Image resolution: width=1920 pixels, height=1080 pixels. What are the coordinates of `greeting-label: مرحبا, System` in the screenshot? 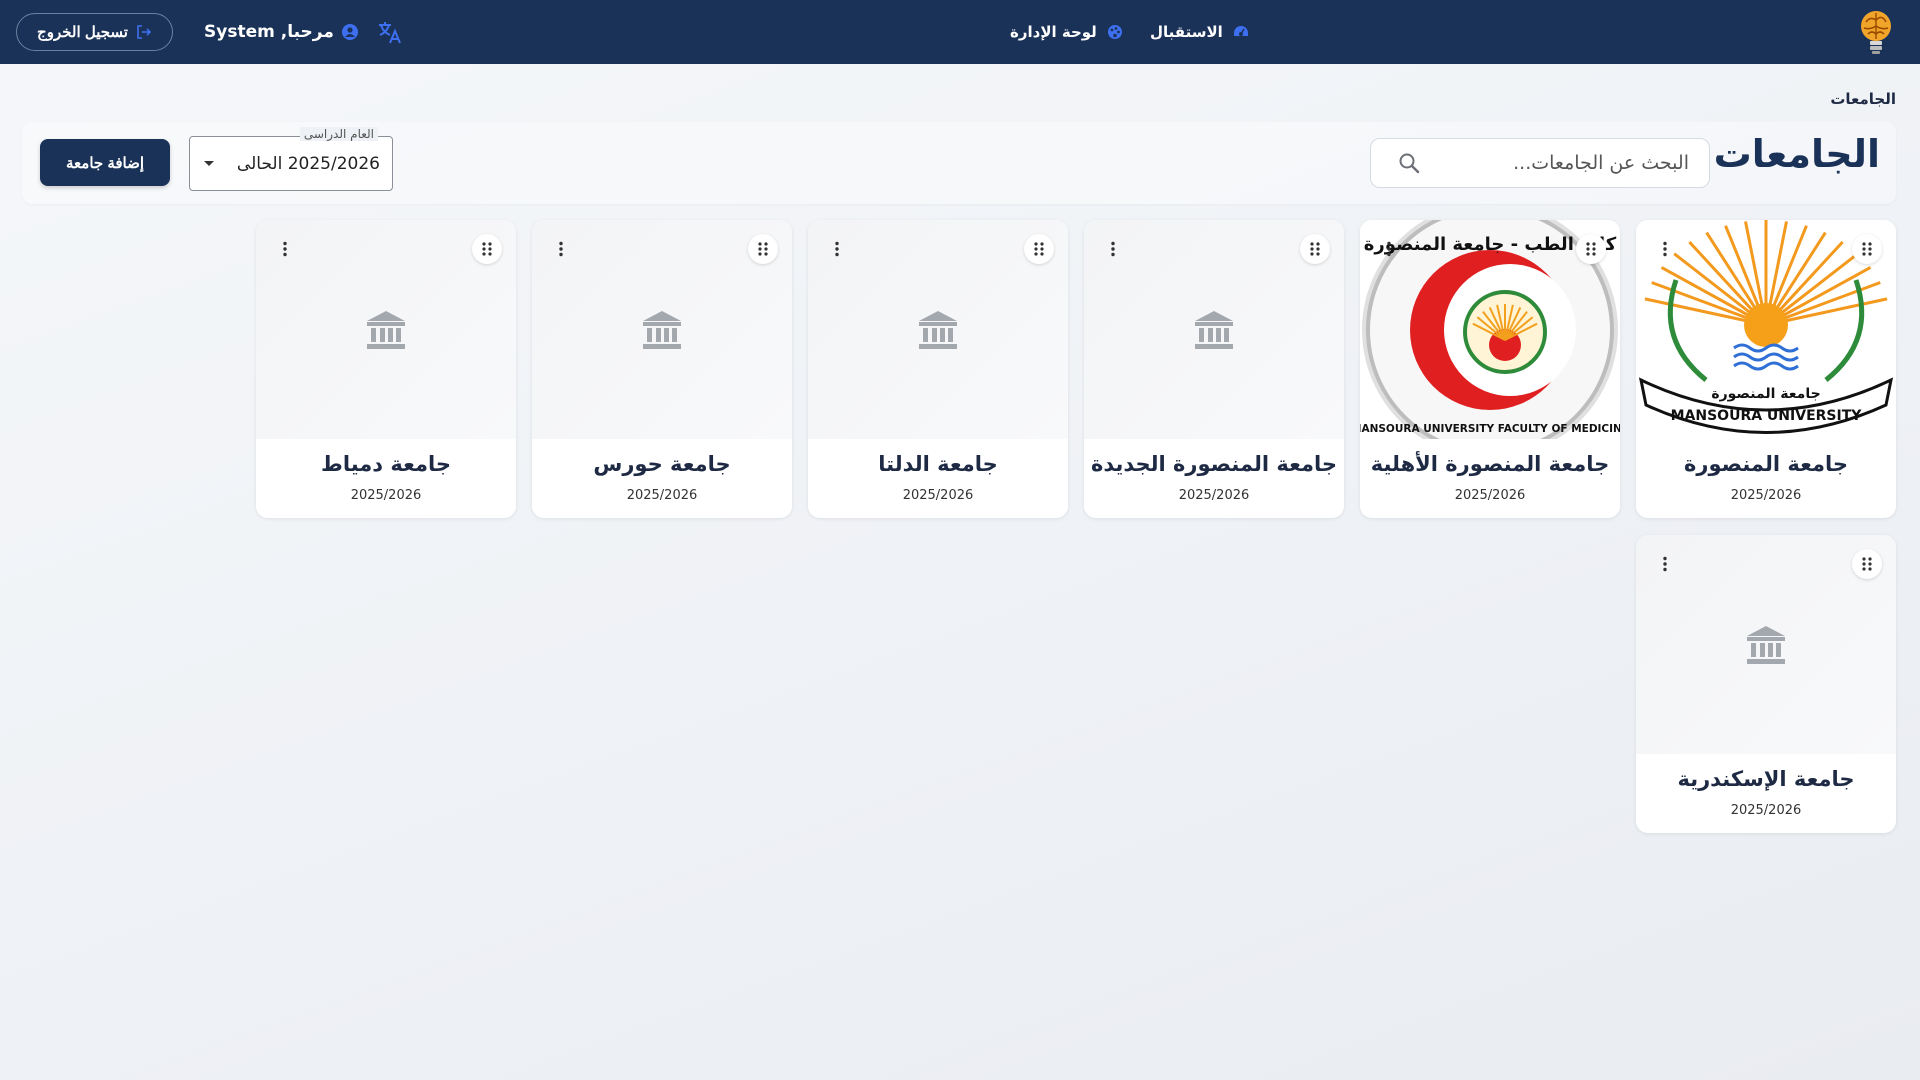 It's located at (269, 32).